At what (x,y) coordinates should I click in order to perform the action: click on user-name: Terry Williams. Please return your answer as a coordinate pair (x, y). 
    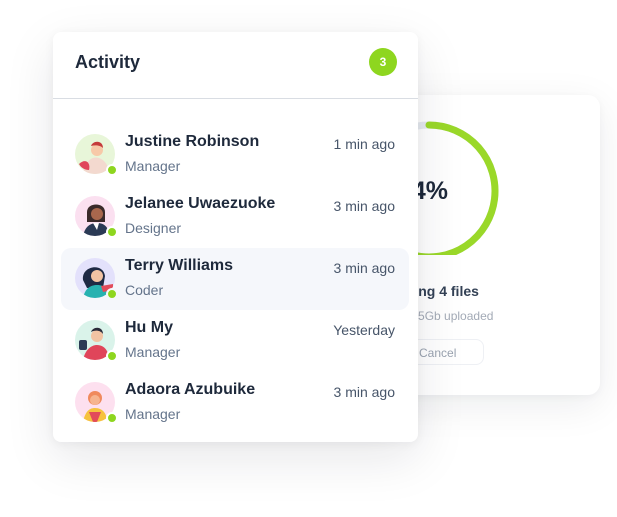
    Looking at the image, I should click on (179, 265).